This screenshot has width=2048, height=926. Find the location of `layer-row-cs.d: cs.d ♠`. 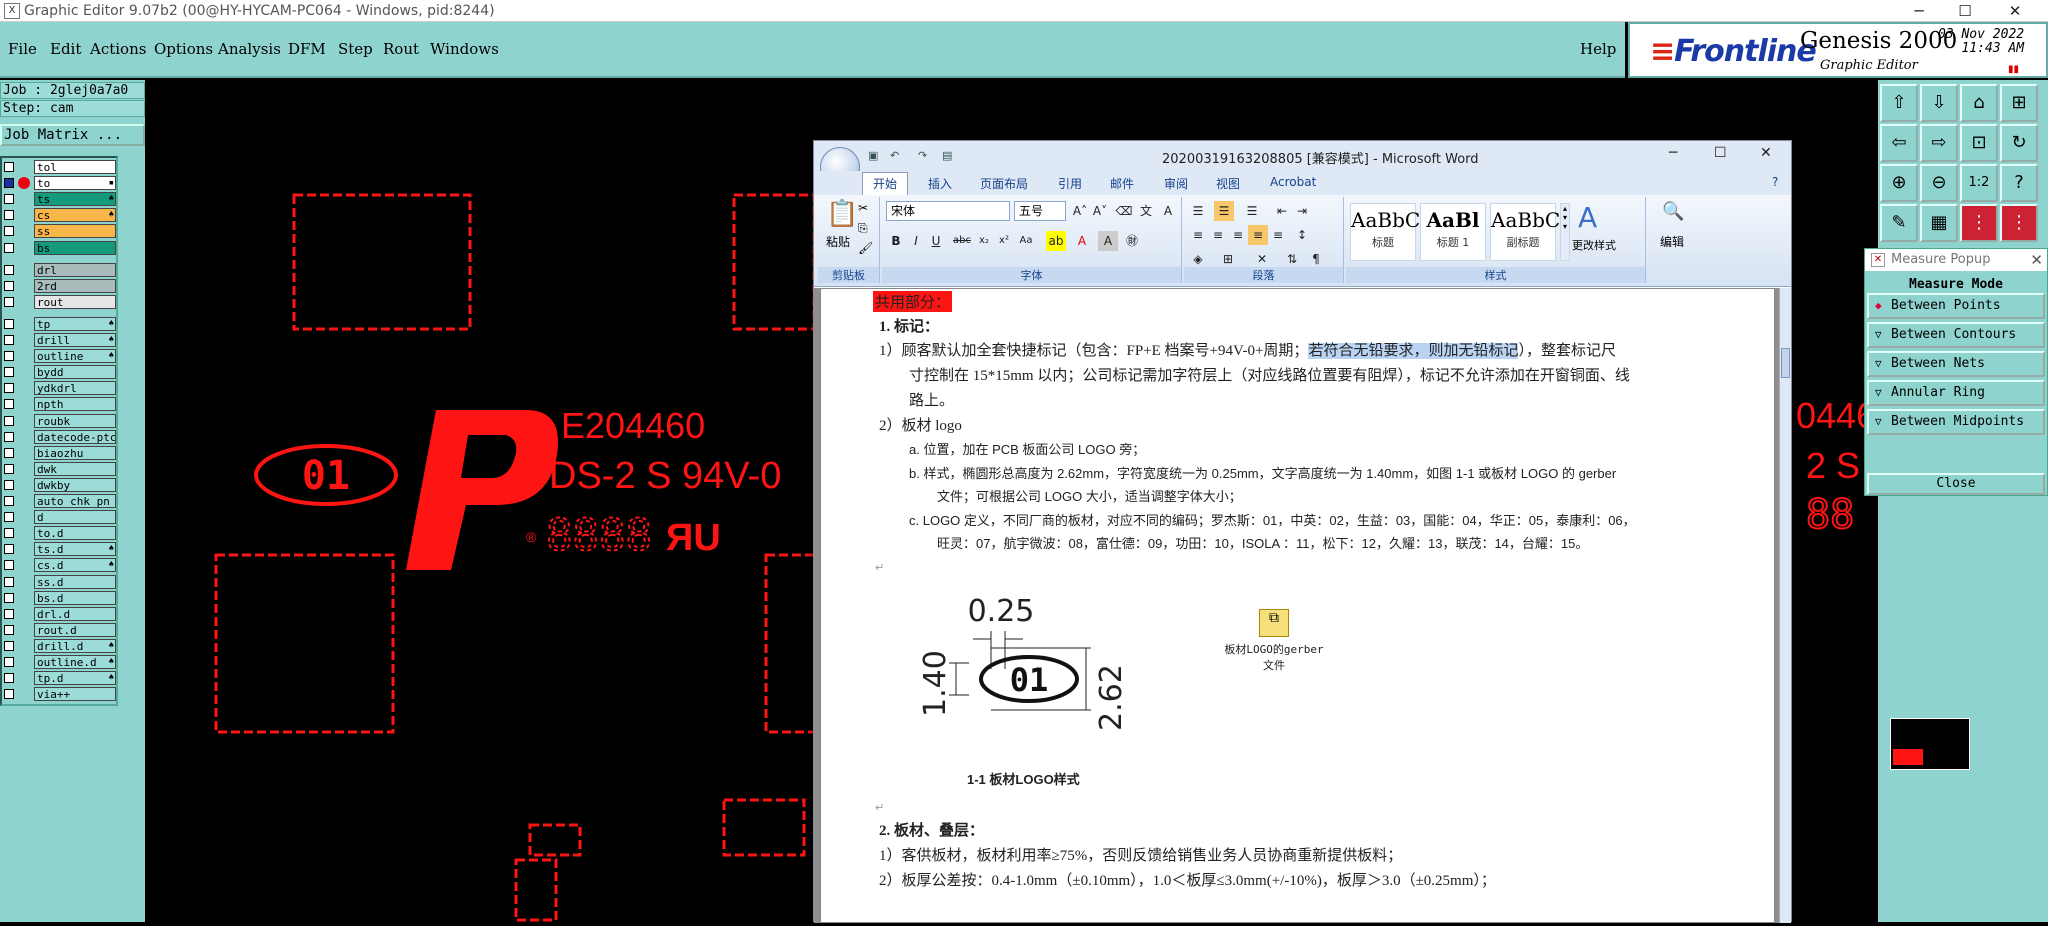

layer-row-cs.d: cs.d ♠ is located at coordinates (59, 565).